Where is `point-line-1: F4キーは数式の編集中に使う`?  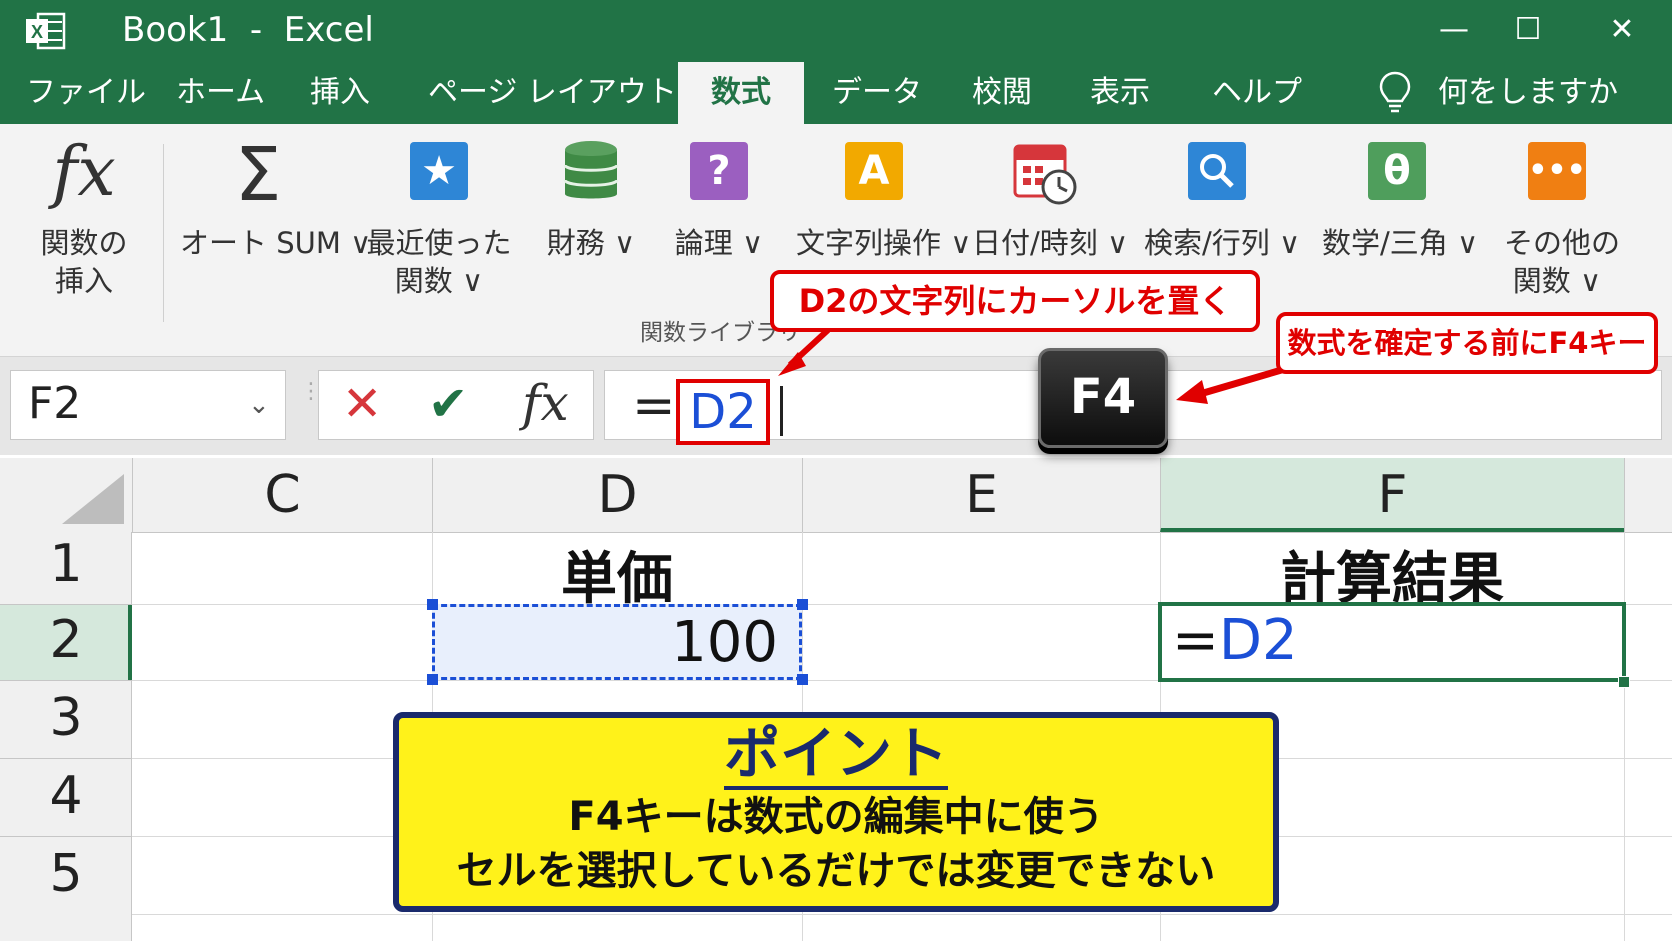
point-line-1: F4キーは数式の編集中に使う is located at coordinates (836, 817).